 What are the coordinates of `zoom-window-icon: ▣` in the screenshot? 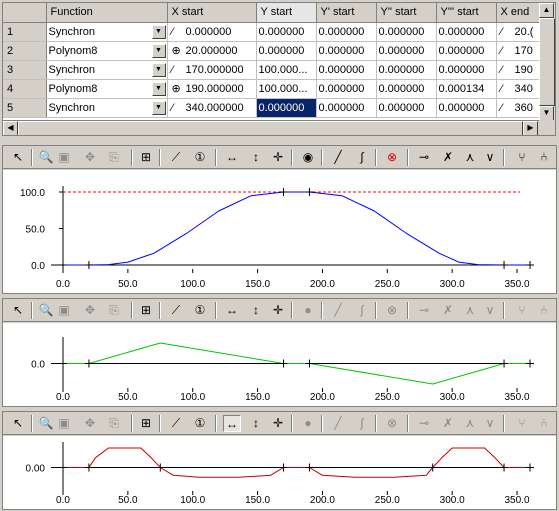 It's located at (64, 310).